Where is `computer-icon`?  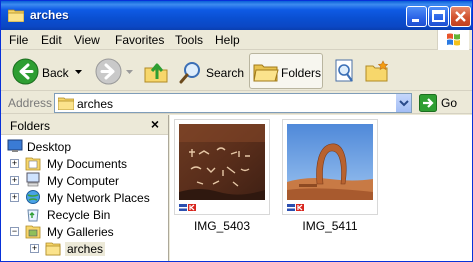 computer-icon is located at coordinates (33, 179).